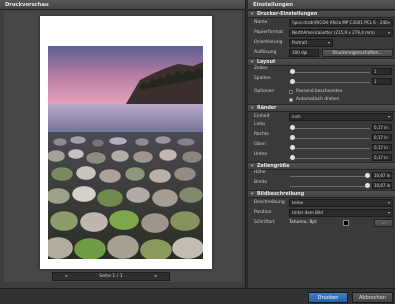  What do you see at coordinates (292, 147) in the screenshot?
I see `margin-top-thumb` at bounding box center [292, 147].